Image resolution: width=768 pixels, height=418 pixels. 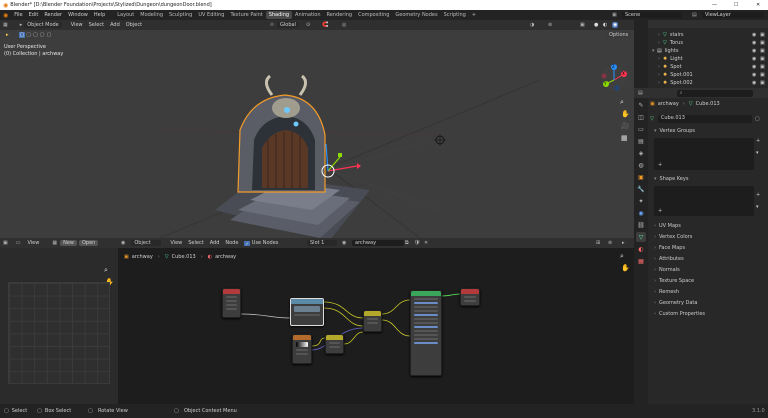 What do you see at coordinates (624, 138) in the screenshot?
I see `ortho-toggle-icon: ▦` at bounding box center [624, 138].